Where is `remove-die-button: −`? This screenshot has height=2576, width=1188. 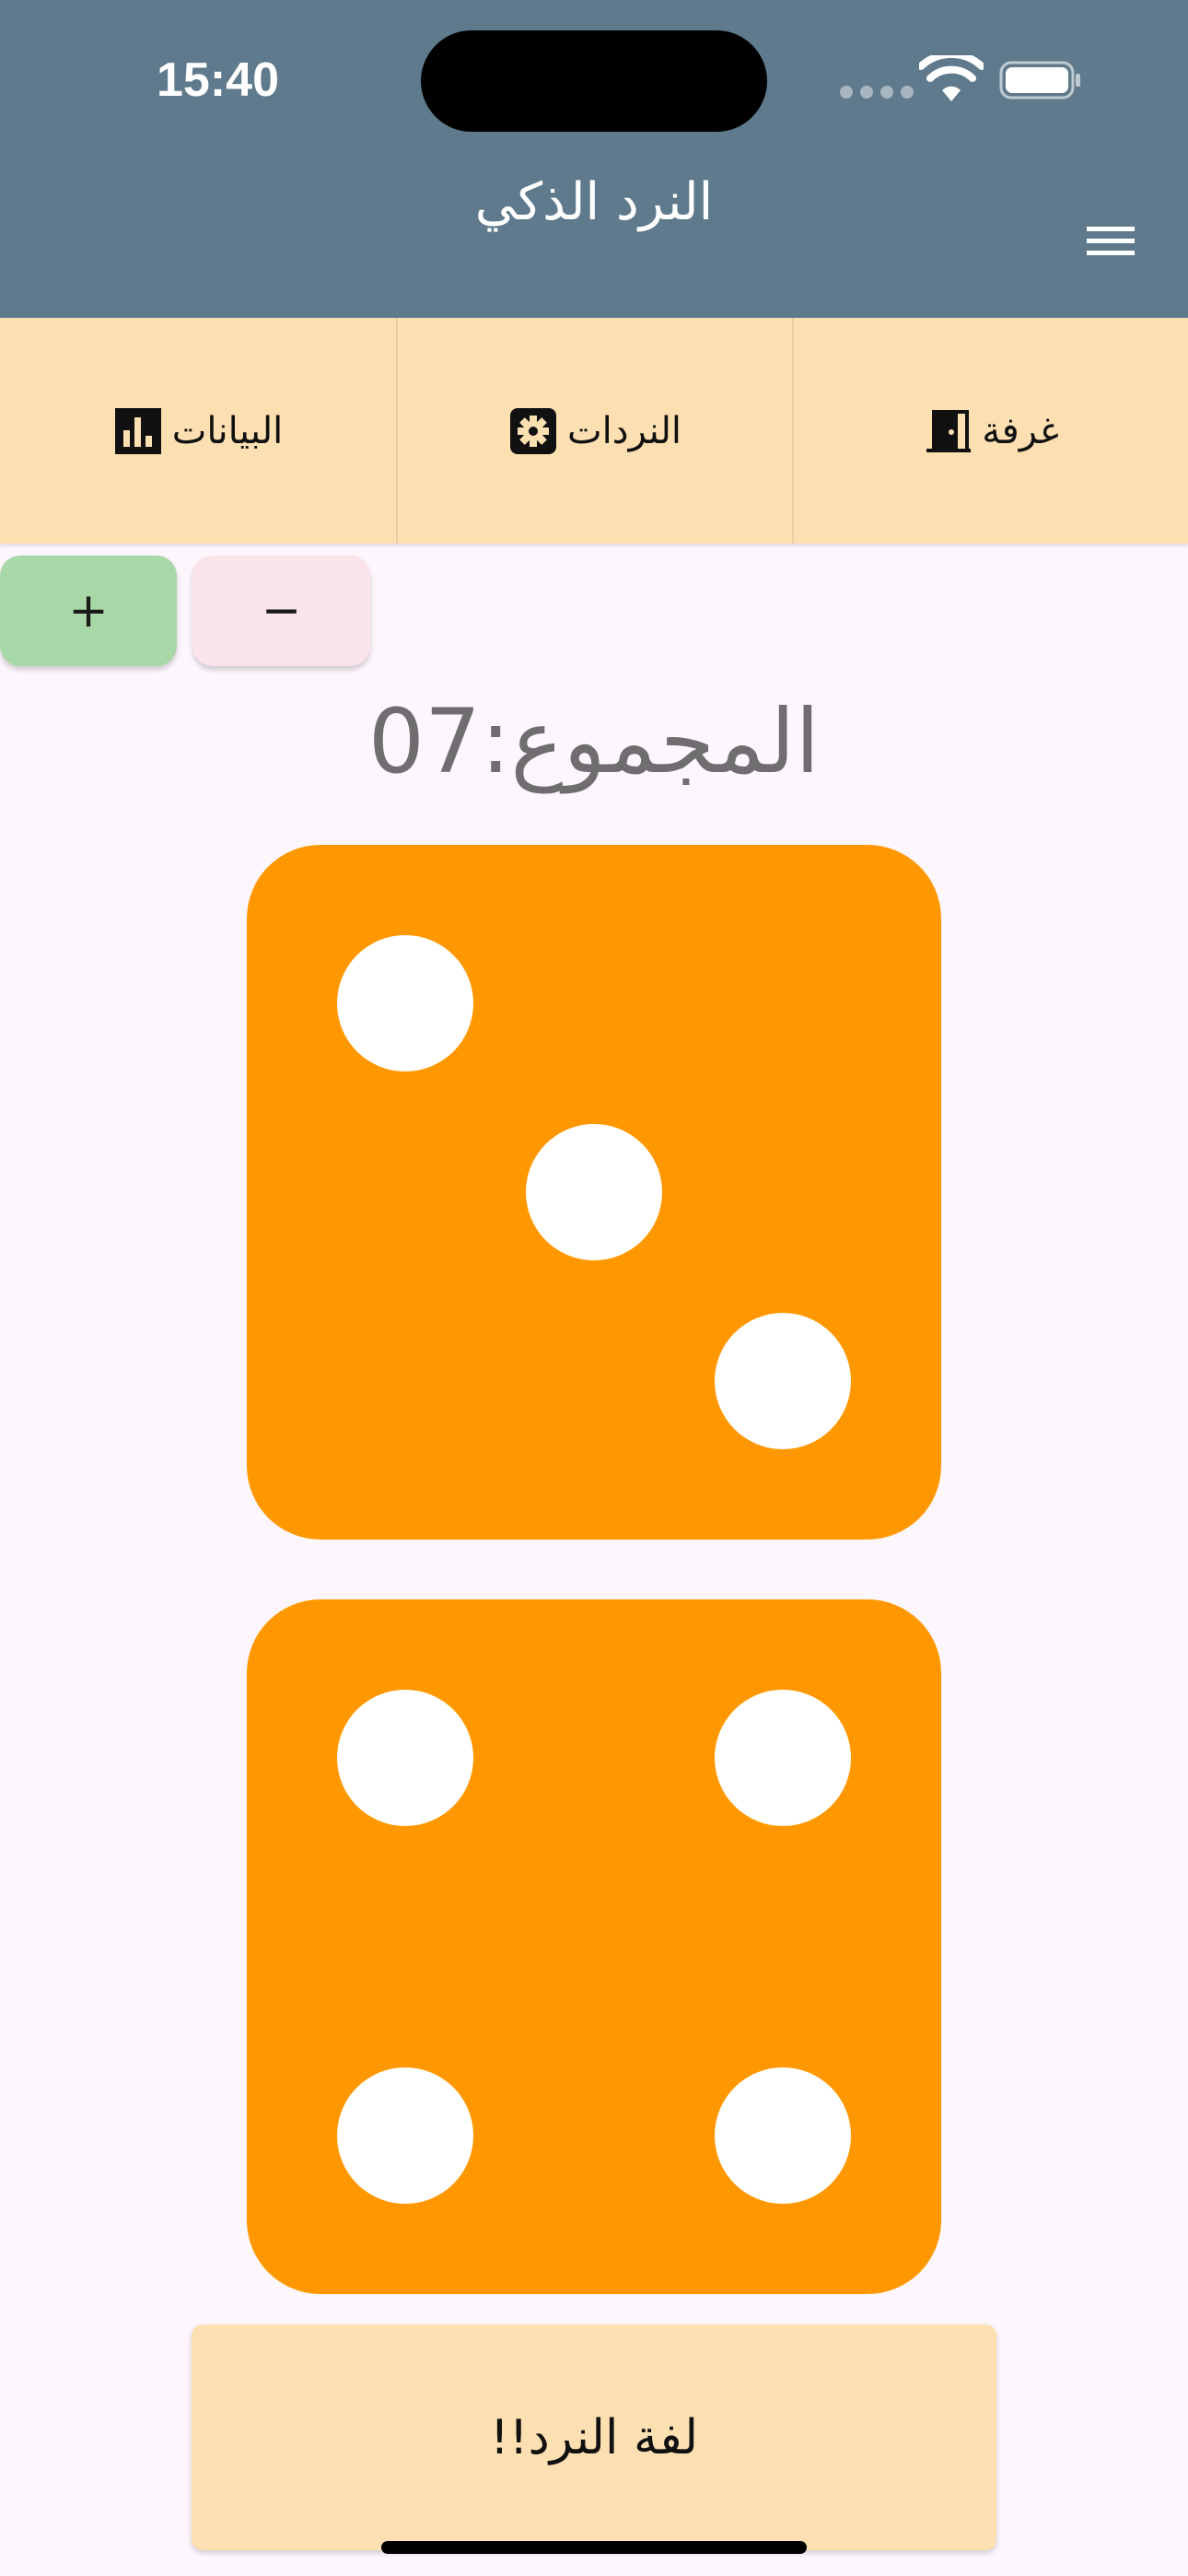
remove-die-button: − is located at coordinates (281, 611).